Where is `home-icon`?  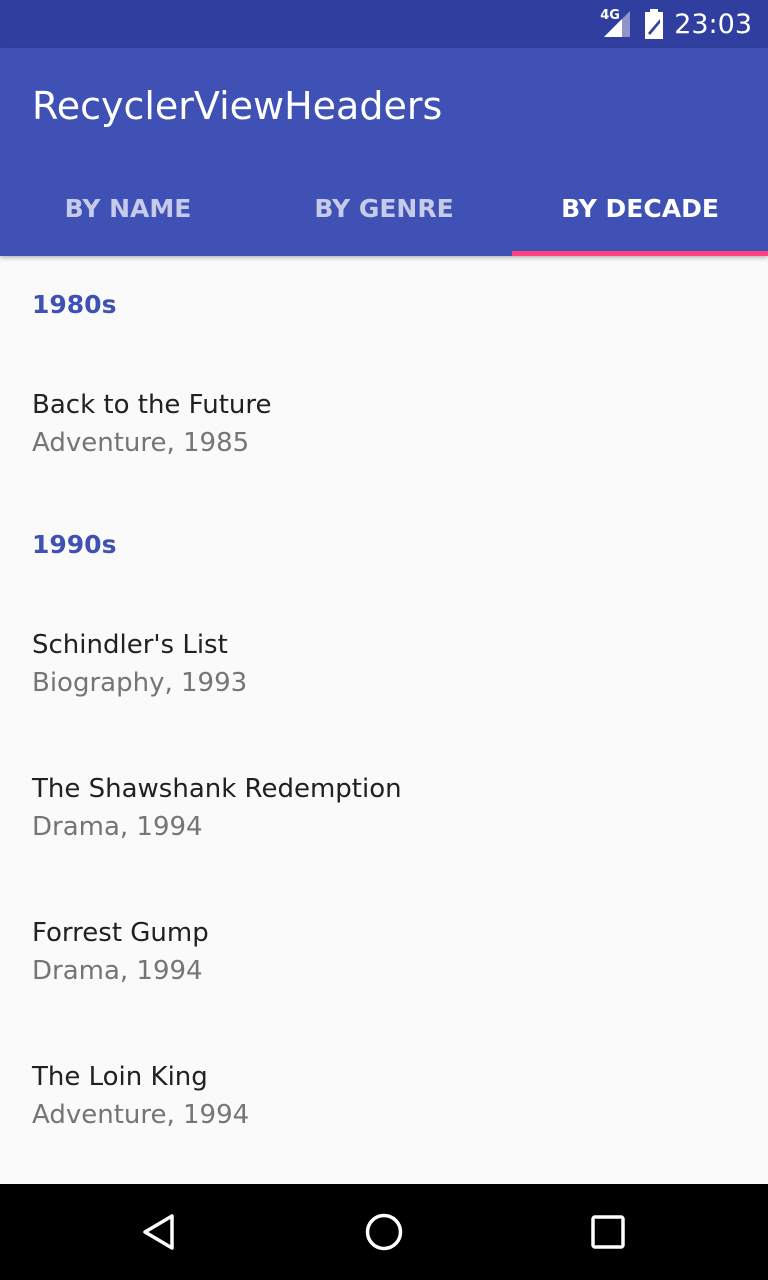 home-icon is located at coordinates (384, 1232).